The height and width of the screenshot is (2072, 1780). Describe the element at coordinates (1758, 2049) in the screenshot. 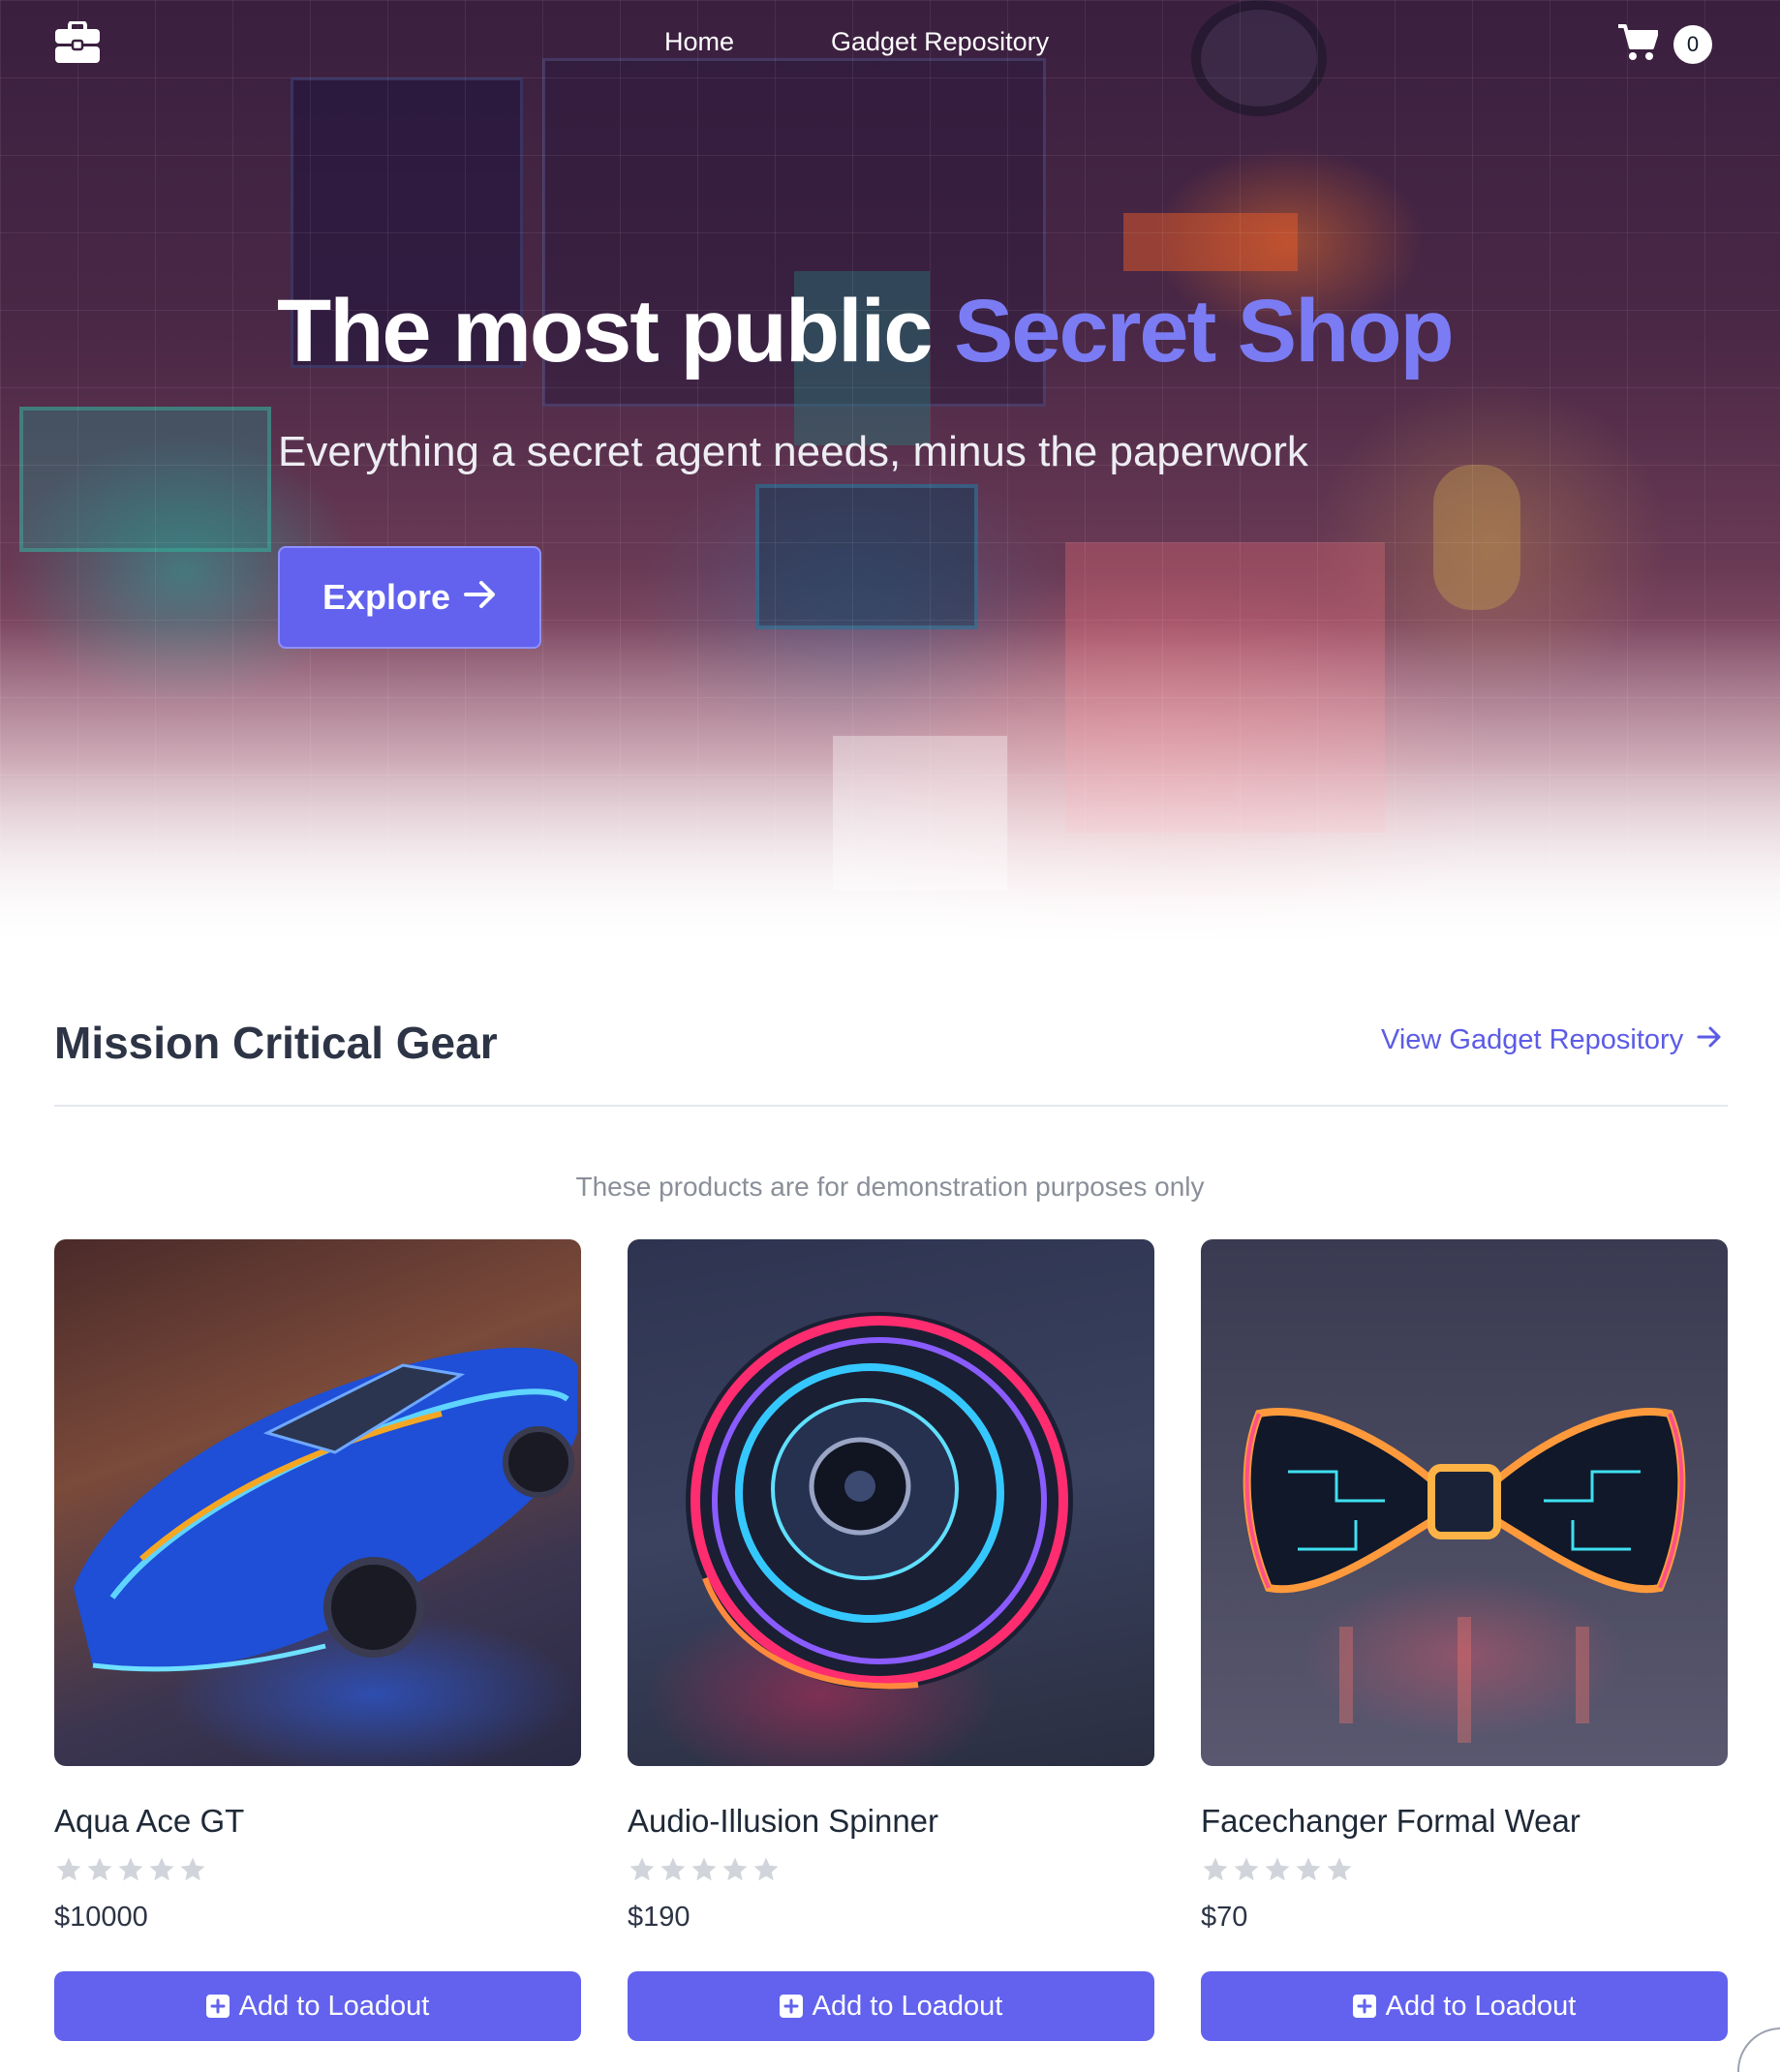

I see `floating-scroll-button` at that location.